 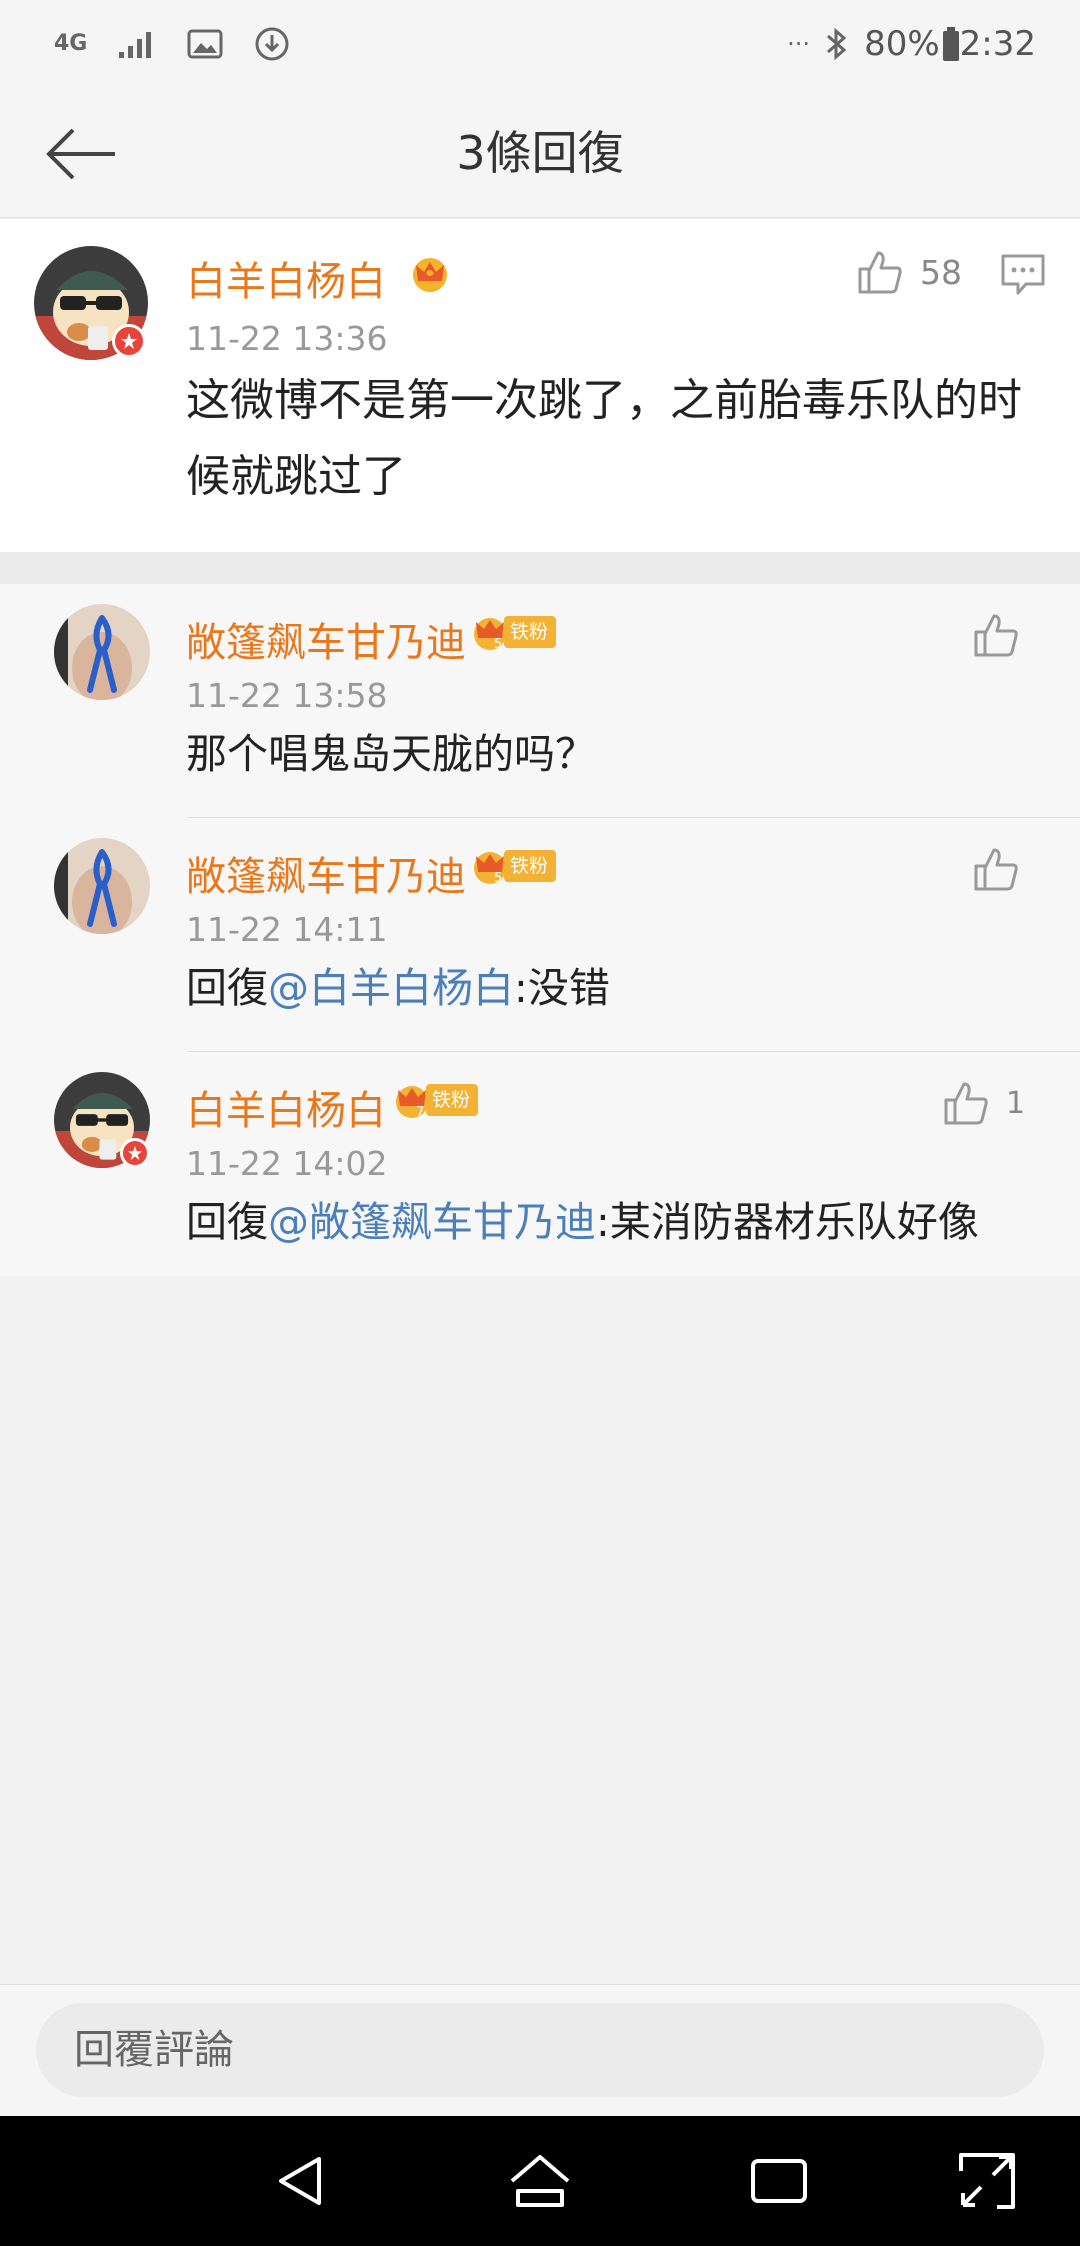 What do you see at coordinates (420, 1112) in the screenshot?
I see `fan-level: 7` at bounding box center [420, 1112].